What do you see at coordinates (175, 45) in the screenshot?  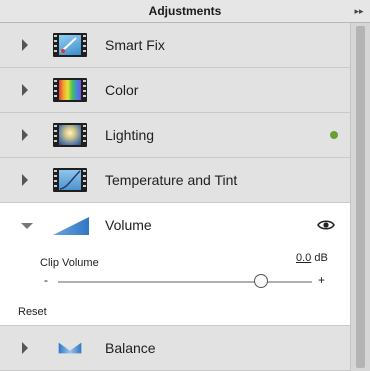 I see `adjustment-row-smart-fix: Smart Fix` at bounding box center [175, 45].